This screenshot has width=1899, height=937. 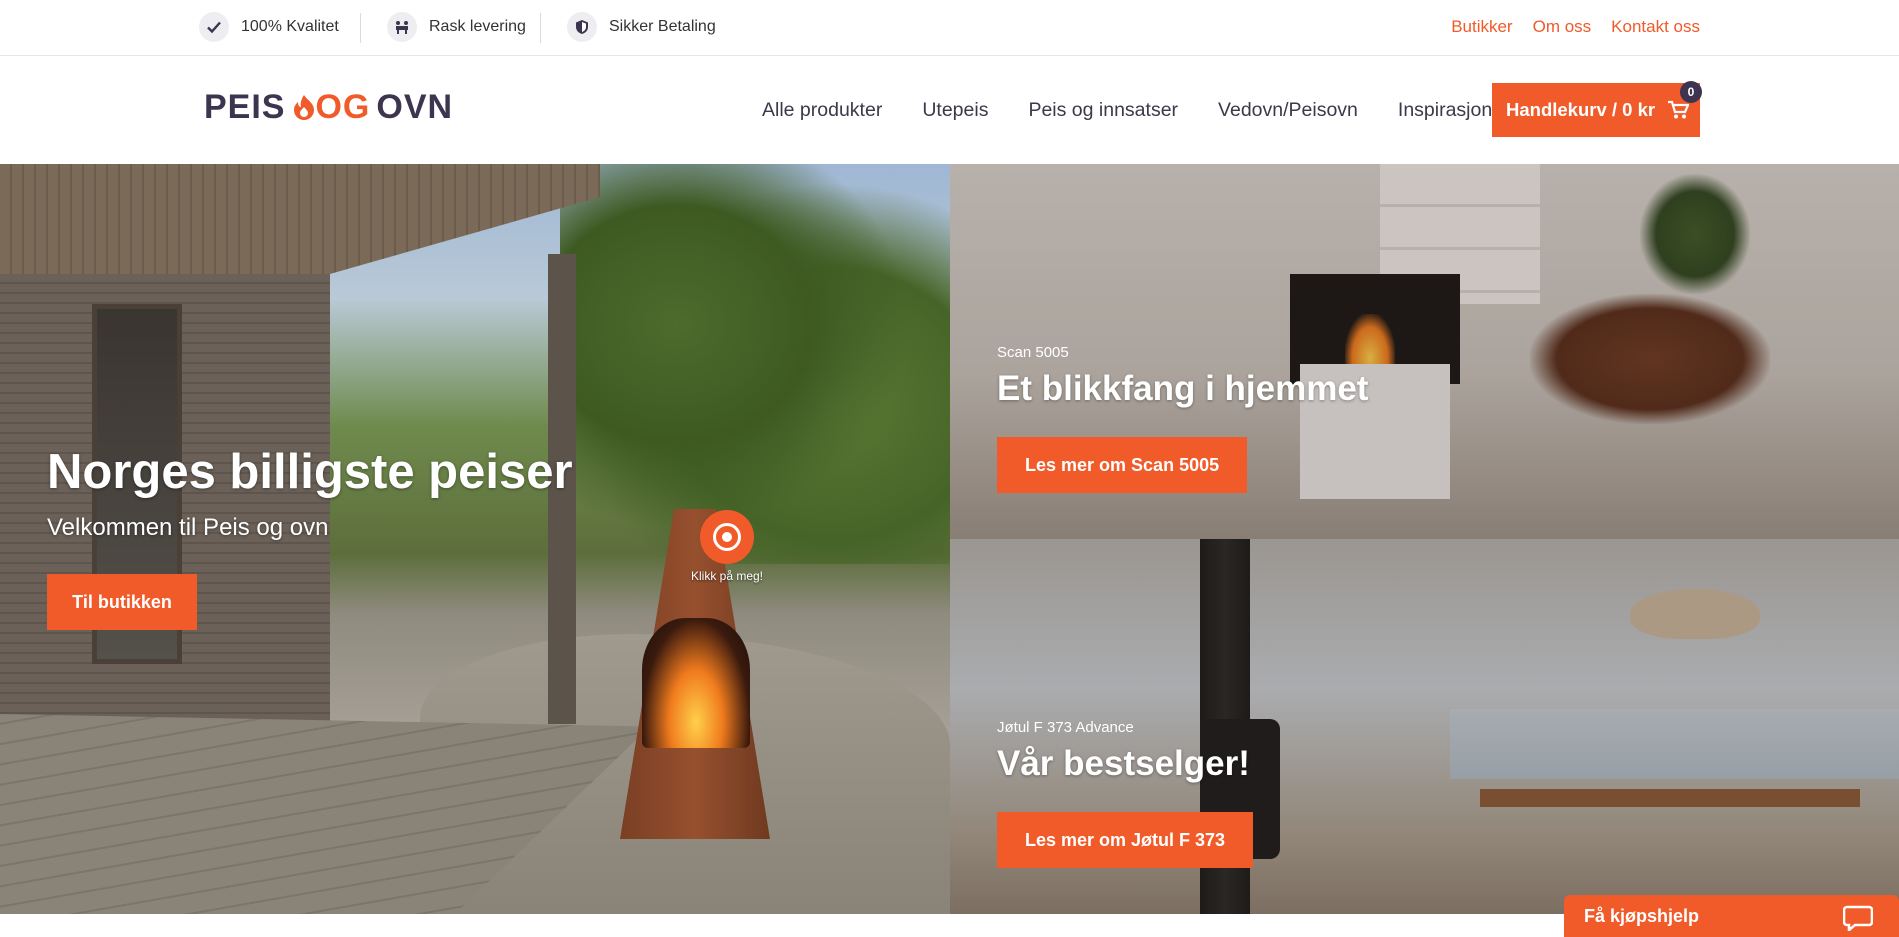 What do you see at coordinates (727, 576) in the screenshot?
I see `hotspot-label: Klikk på meg!` at bounding box center [727, 576].